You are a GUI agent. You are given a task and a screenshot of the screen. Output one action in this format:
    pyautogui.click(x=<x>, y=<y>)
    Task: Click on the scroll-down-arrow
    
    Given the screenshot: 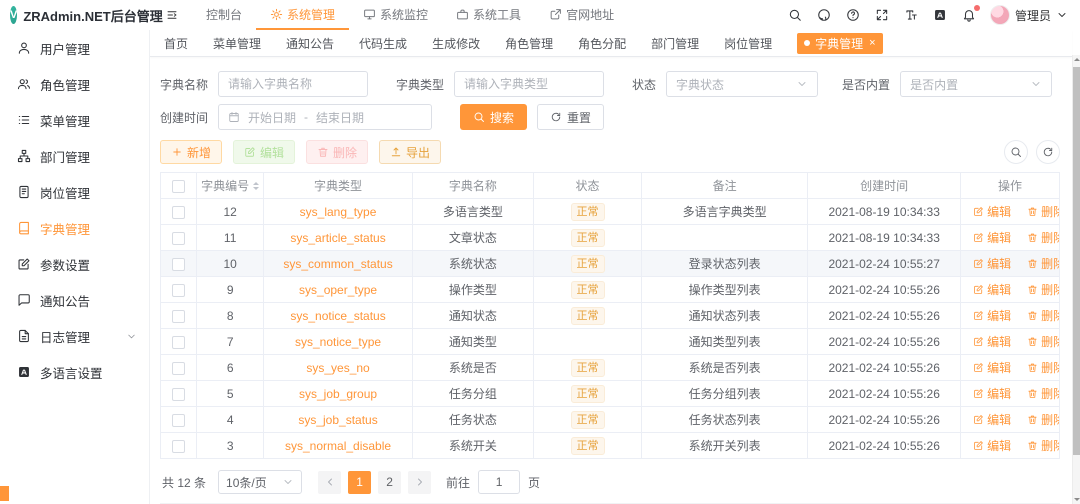 What is the action you would take?
    pyautogui.click(x=1077, y=499)
    